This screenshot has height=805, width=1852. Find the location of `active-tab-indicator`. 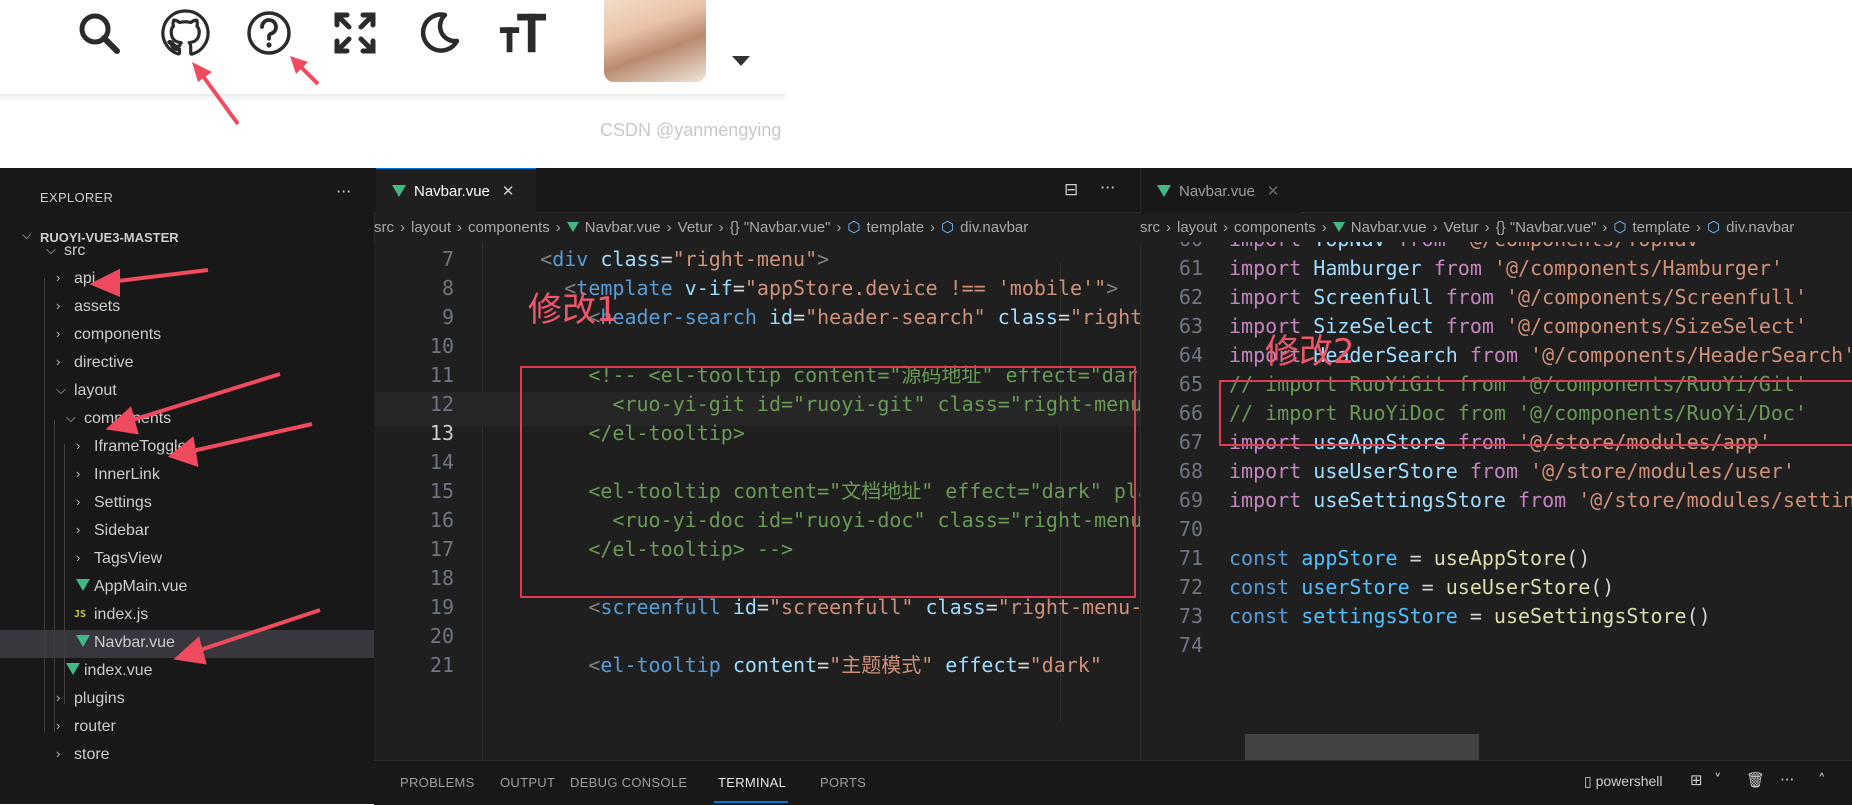

active-tab-indicator is located at coordinates (751, 802).